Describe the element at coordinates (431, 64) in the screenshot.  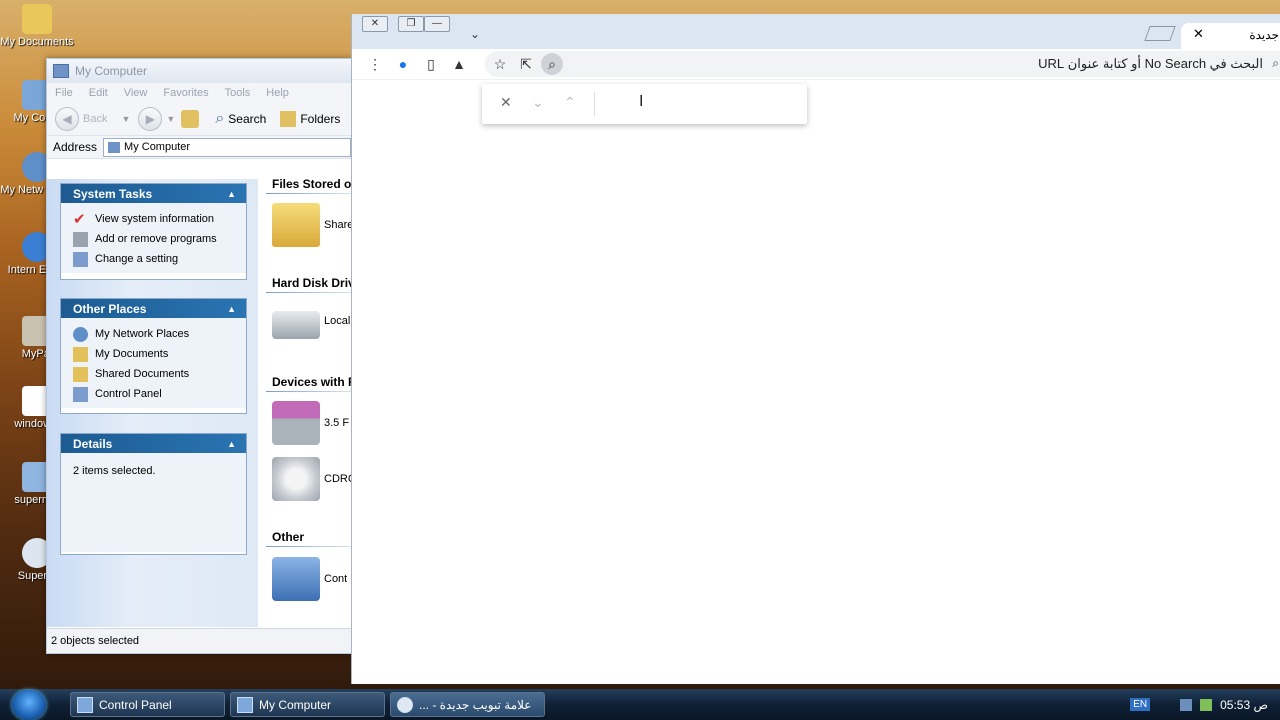
I see `side-panel-icon: ▯` at that location.